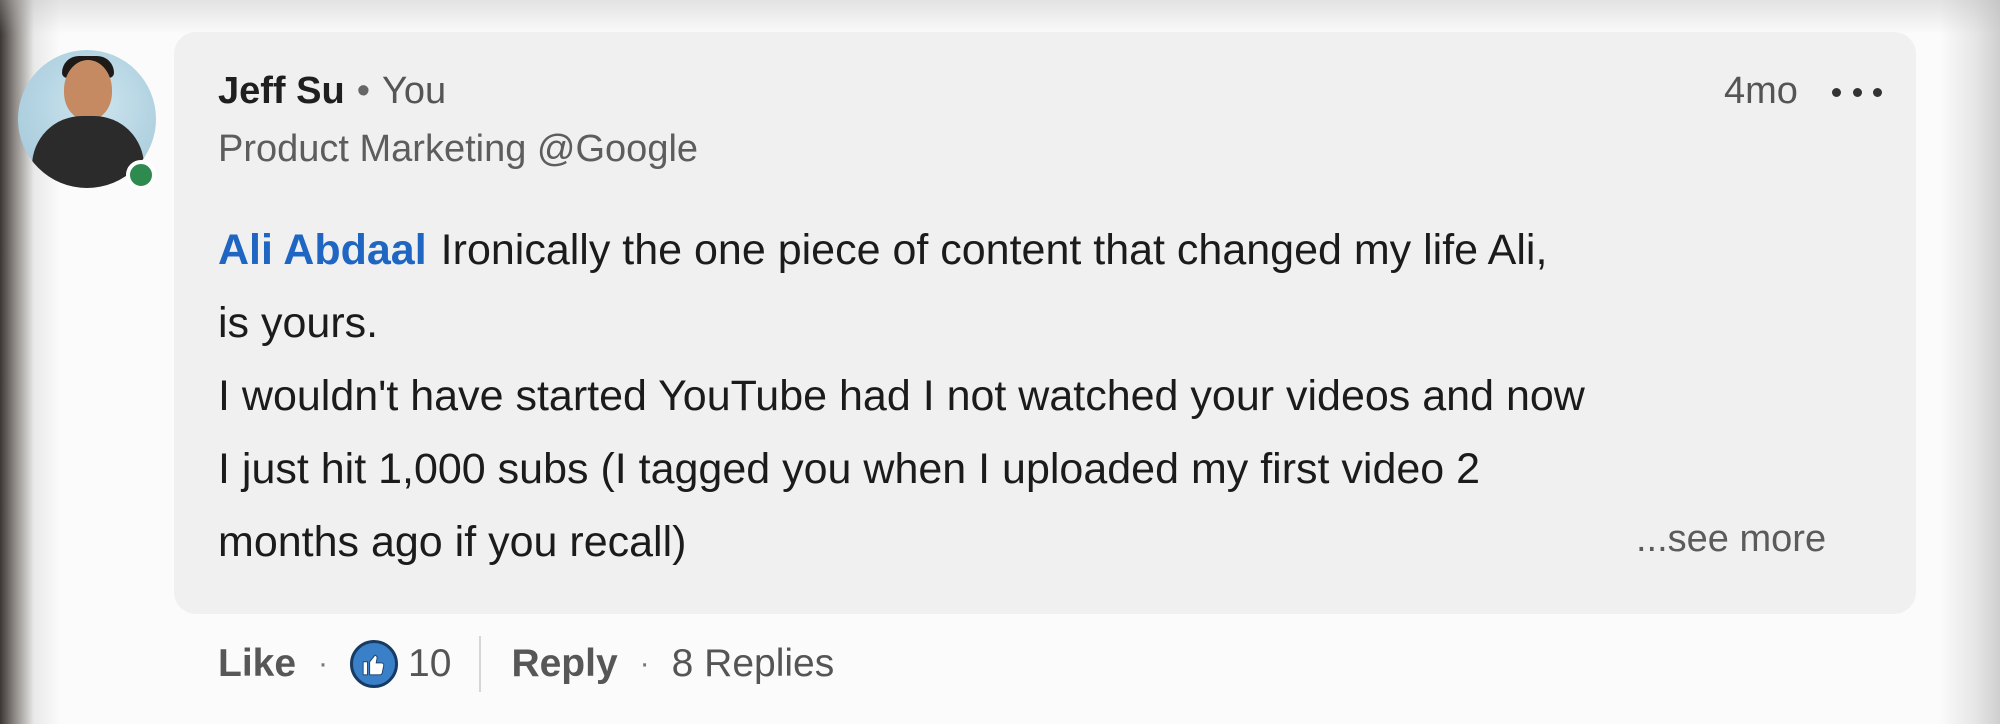 This screenshot has width=2000, height=724. I want to click on comment-actions: Like · 10 Reply · 8 Replies, so click(526, 664).